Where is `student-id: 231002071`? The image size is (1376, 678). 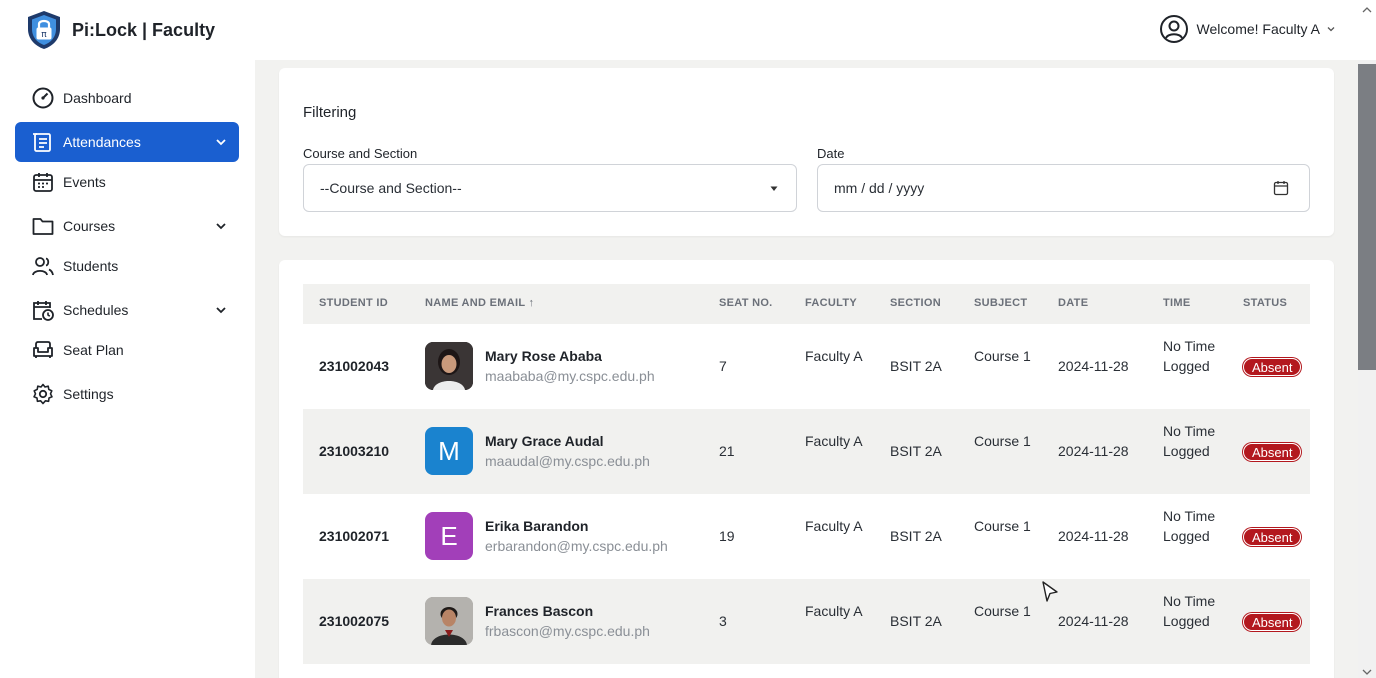
student-id: 231002071 is located at coordinates (354, 536).